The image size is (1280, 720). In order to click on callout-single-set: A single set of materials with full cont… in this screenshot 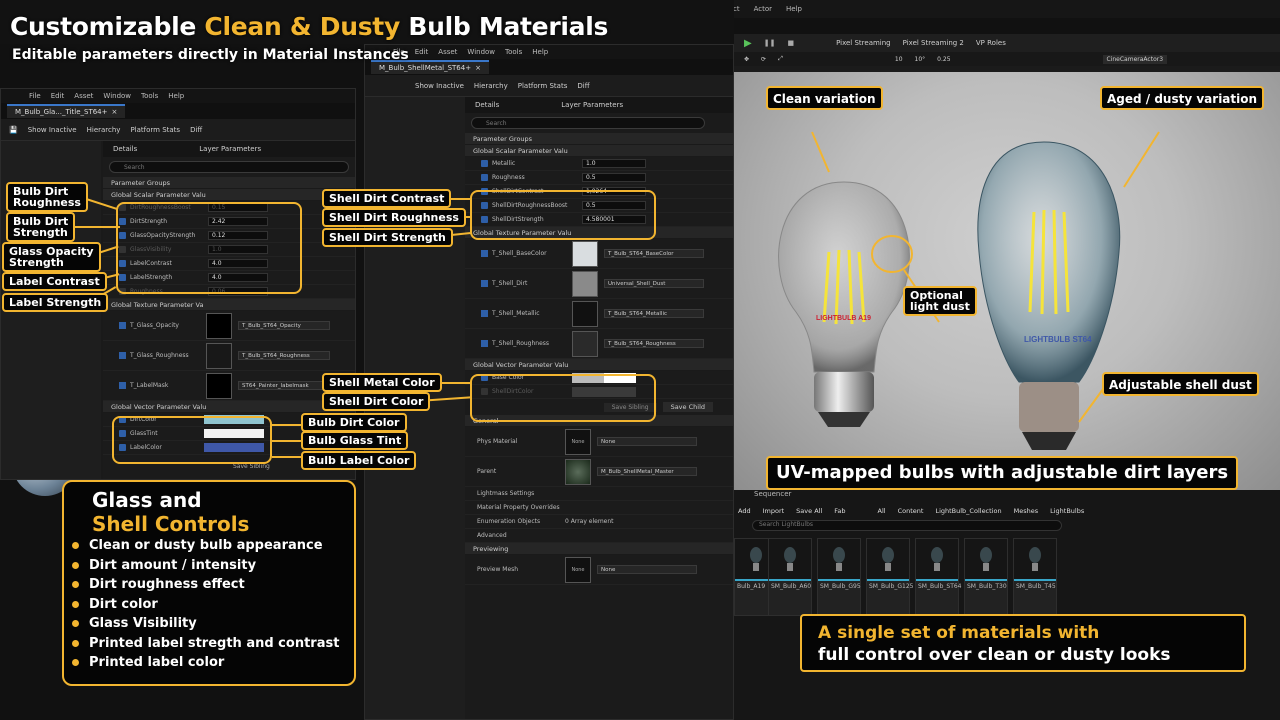, I will do `click(1023, 643)`.